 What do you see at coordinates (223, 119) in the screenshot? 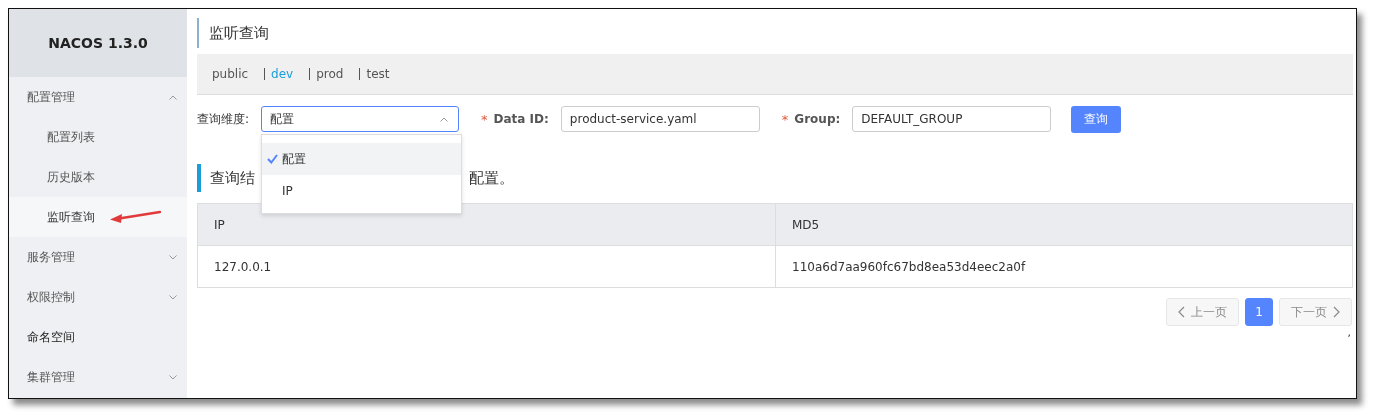
I see `field-label: 查询维度:` at bounding box center [223, 119].